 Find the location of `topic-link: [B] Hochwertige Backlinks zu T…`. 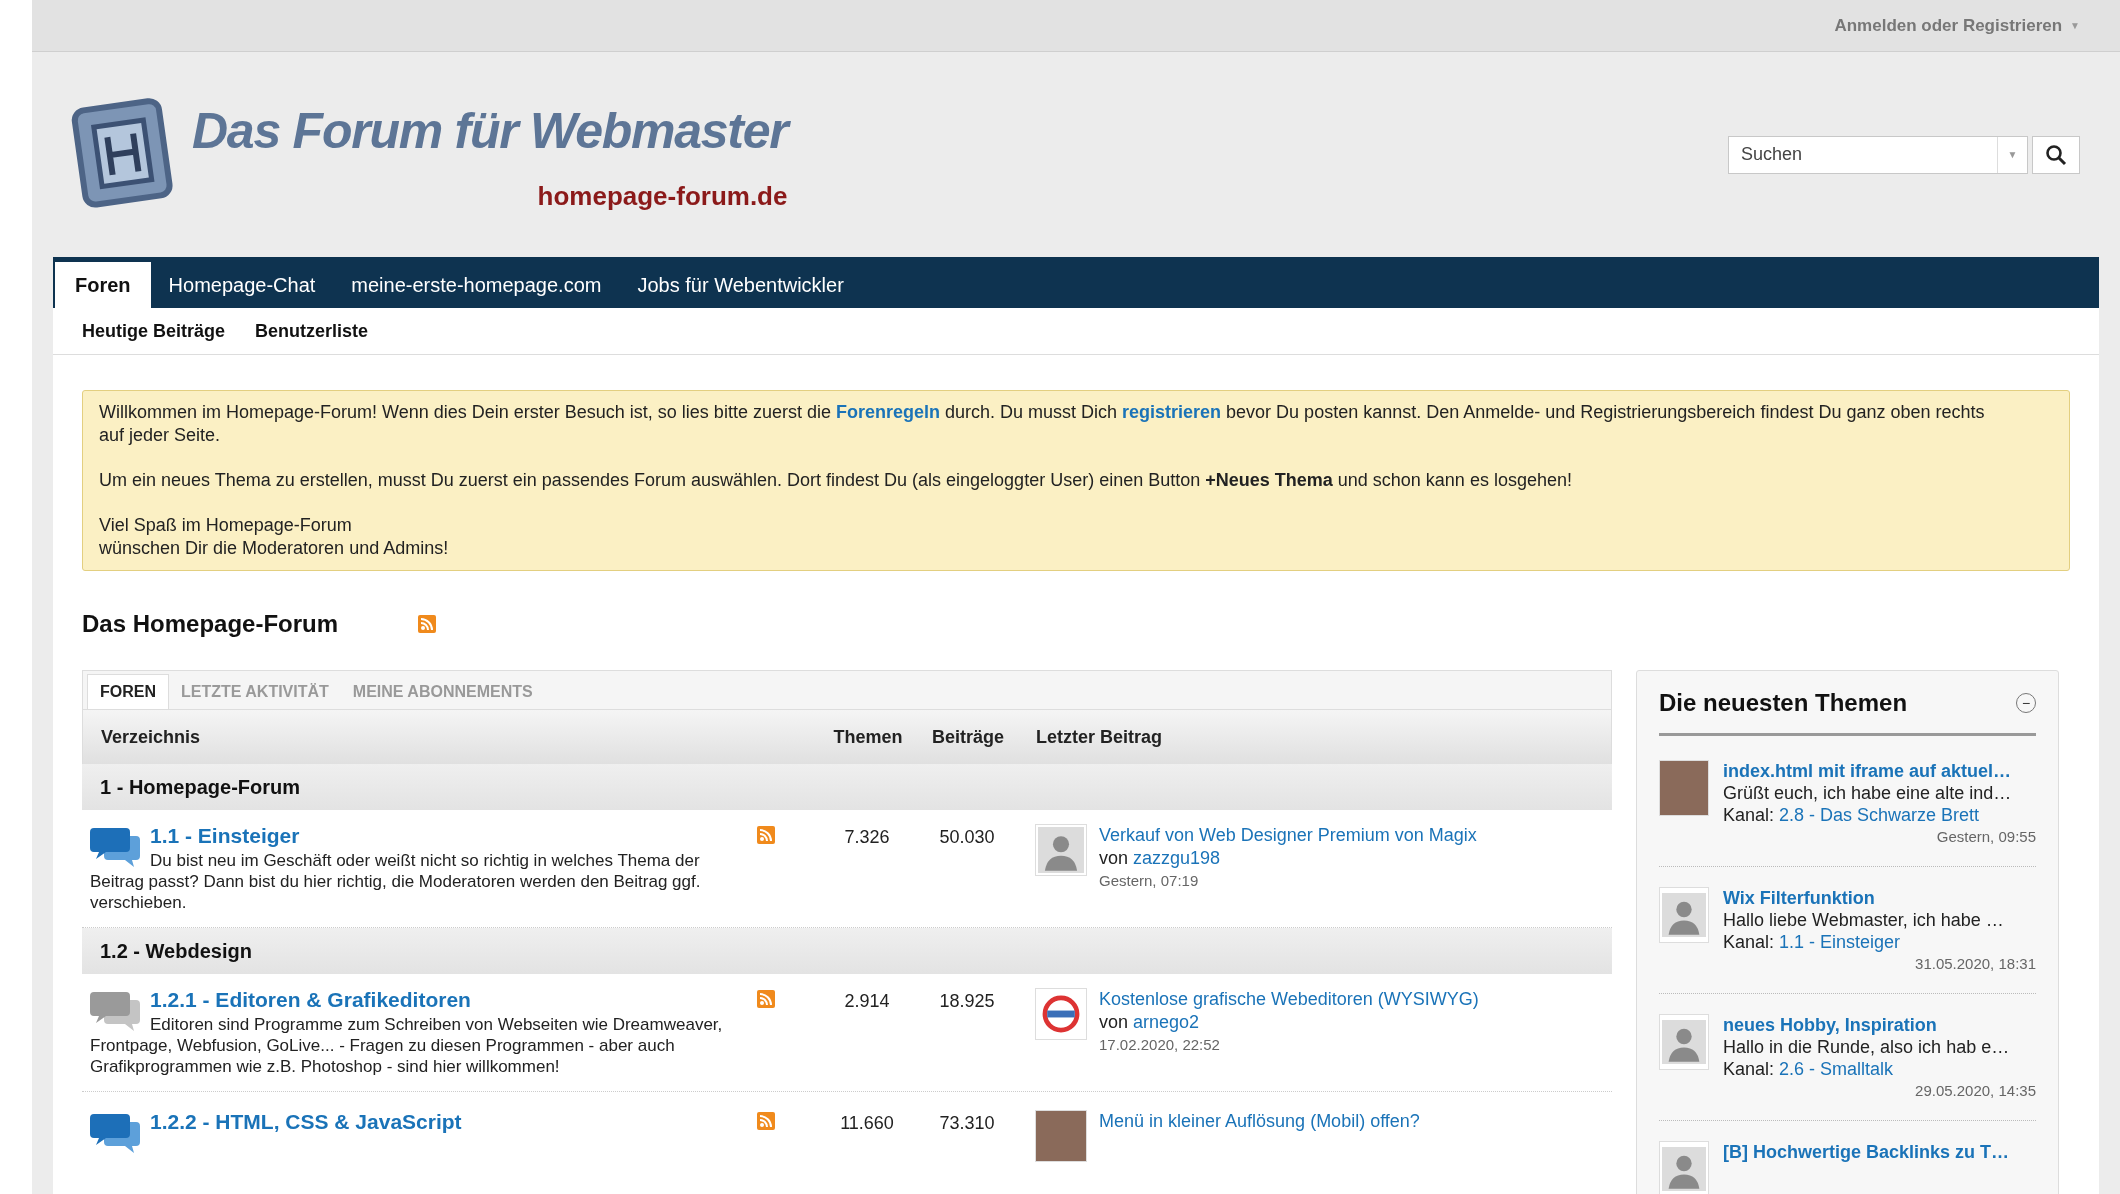

topic-link: [B] Hochwertige Backlinks zu T… is located at coordinates (1879, 1152).